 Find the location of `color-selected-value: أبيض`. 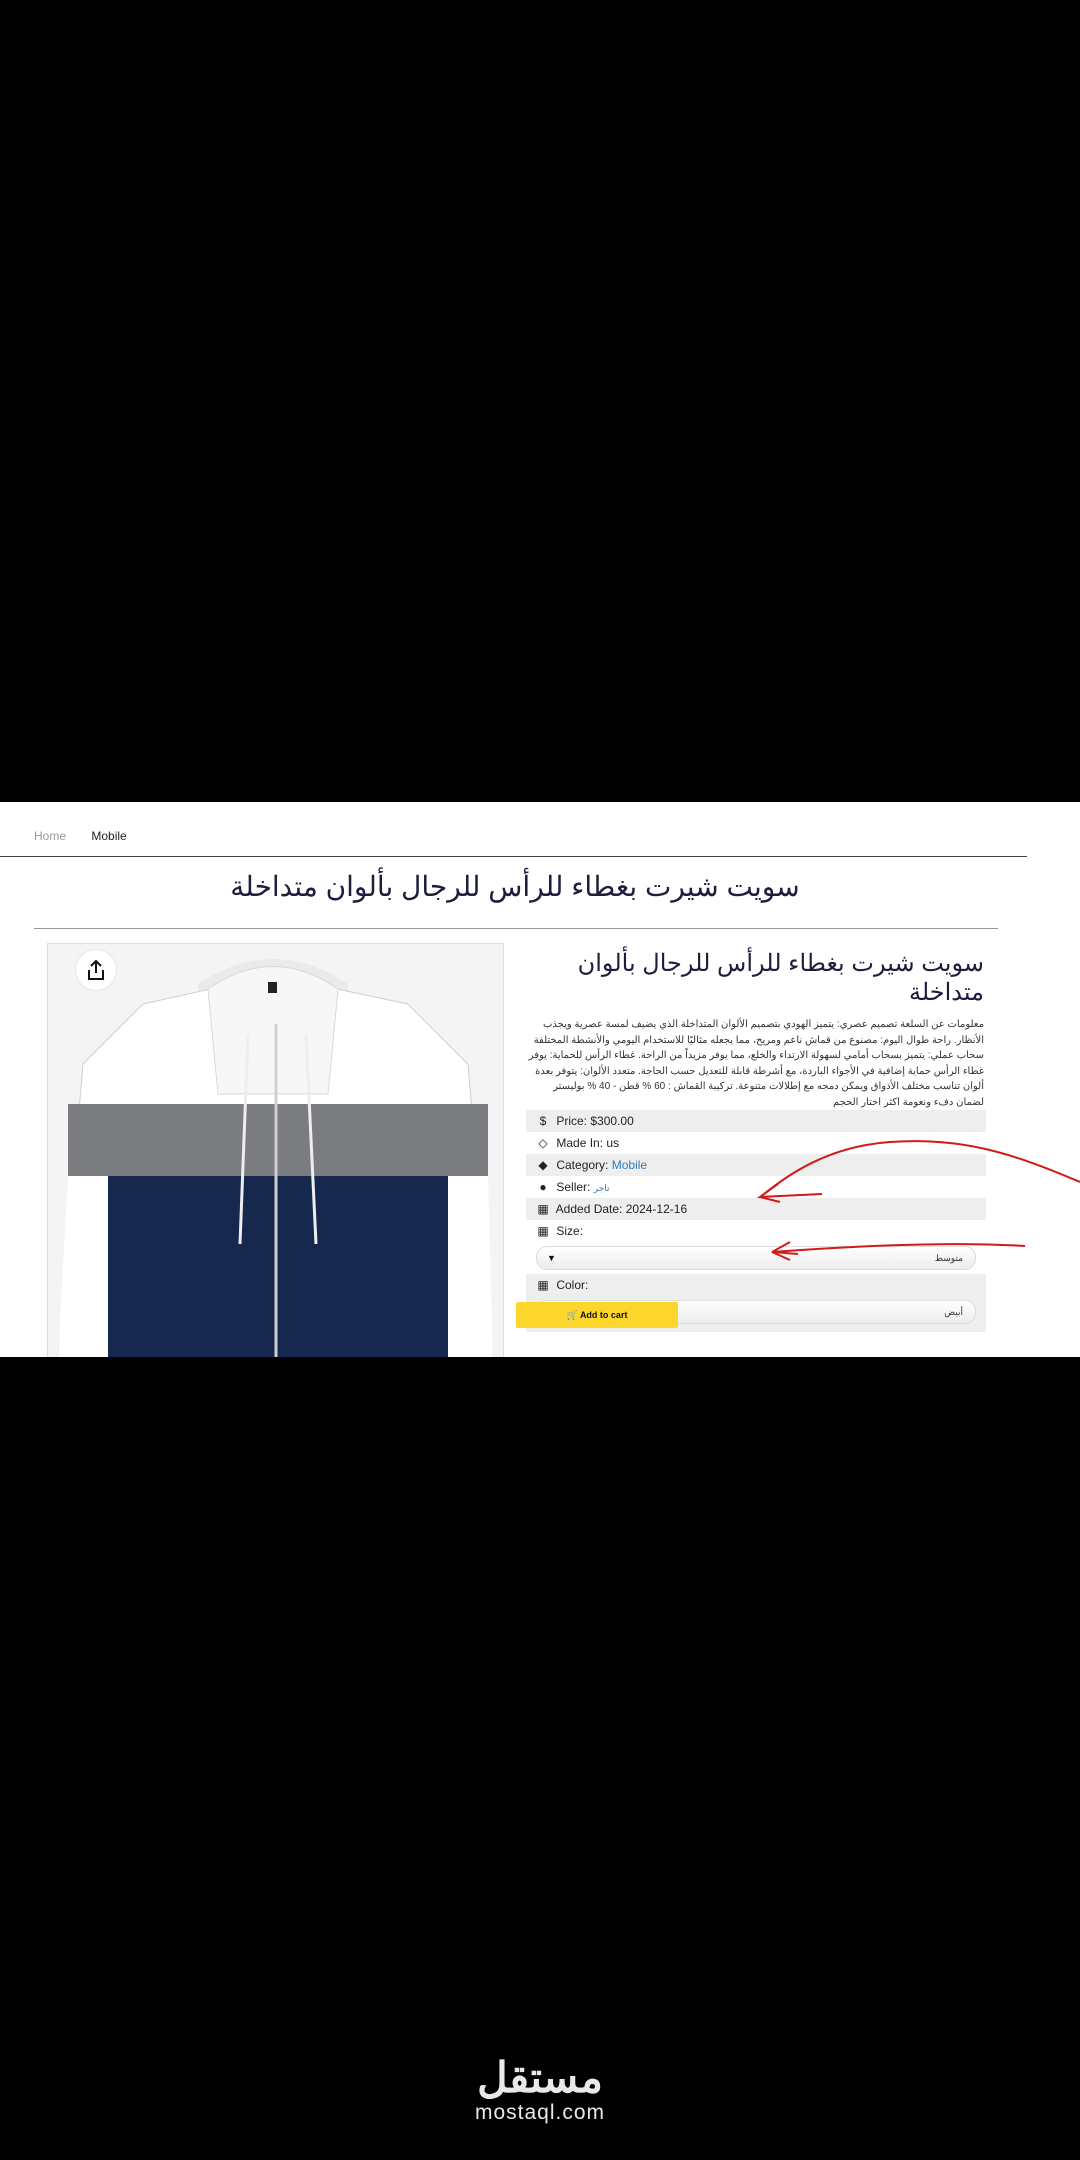

color-selected-value: أبيض is located at coordinates (953, 1312).